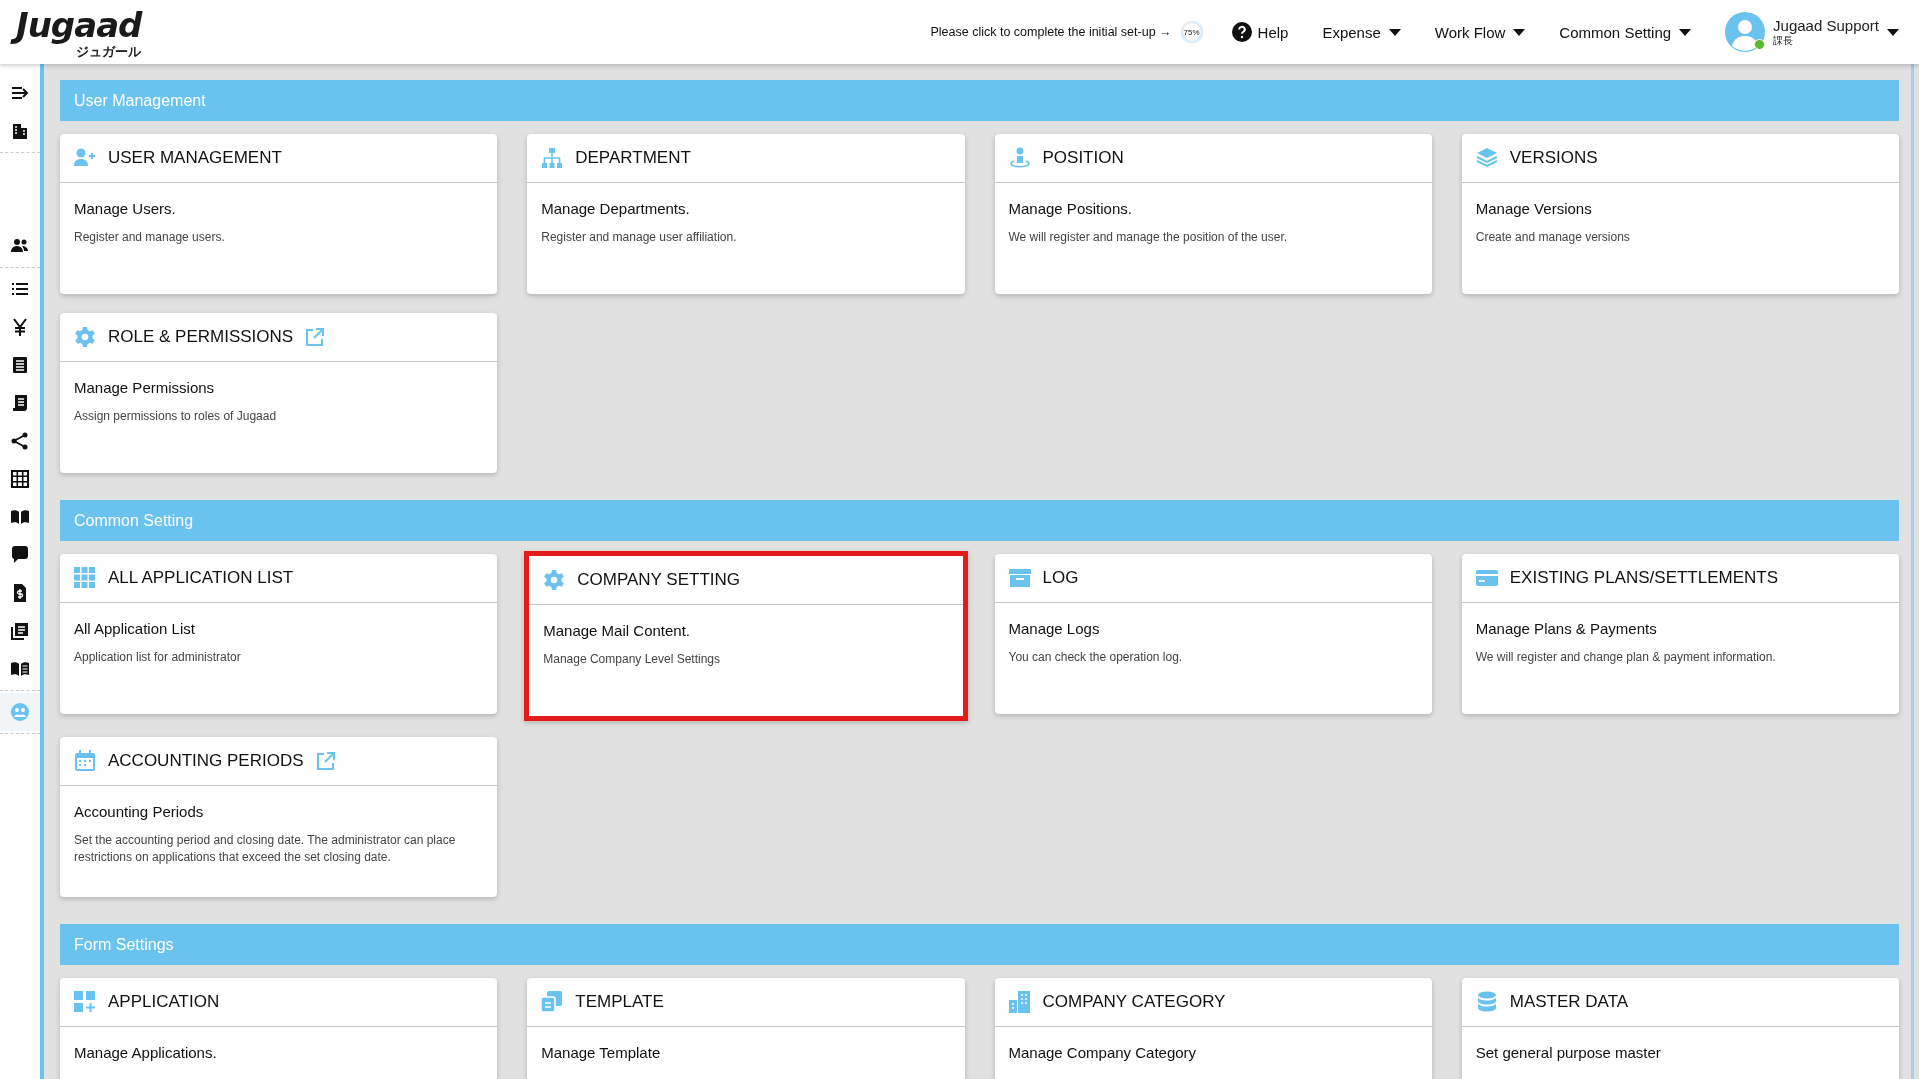 The image size is (1919, 1079). I want to click on person-pin-icon, so click(1019, 158).